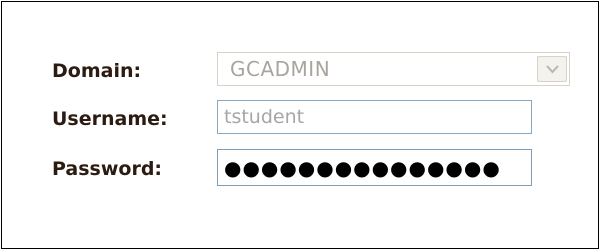 This screenshot has width=599, height=249. What do you see at coordinates (393, 69) in the screenshot?
I see `domain-select: GCADMIN` at bounding box center [393, 69].